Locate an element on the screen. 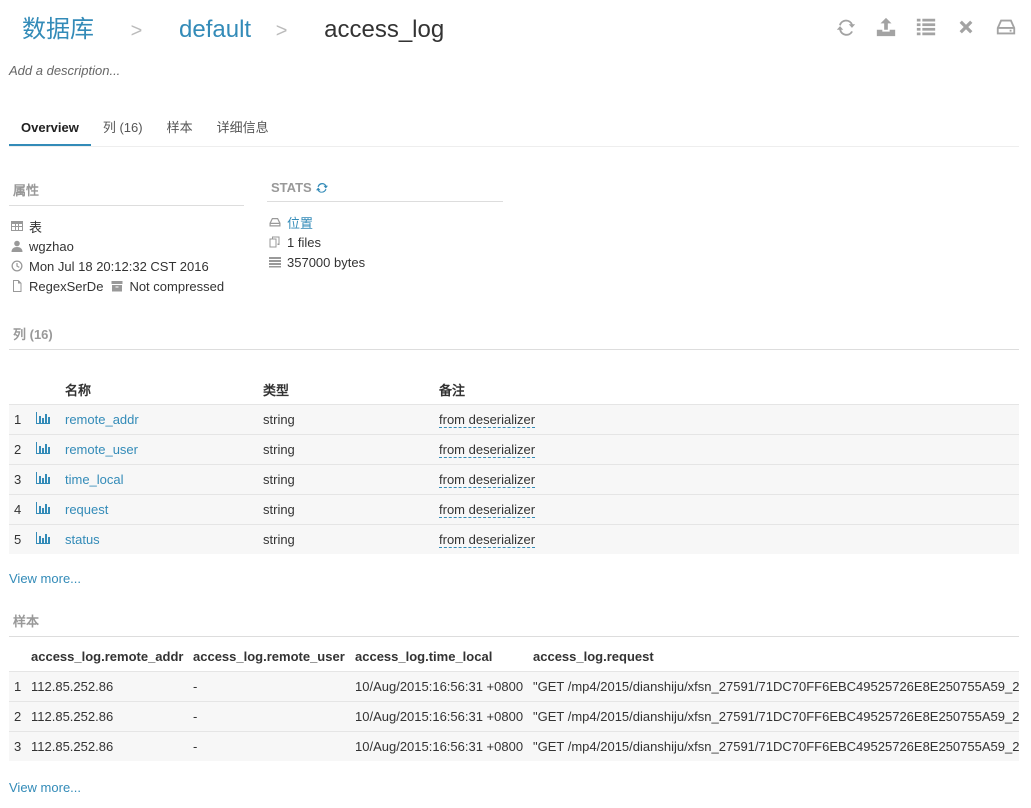 Image resolution: width=1031 pixels, height=808 pixels. table-icon is located at coordinates (17, 226).